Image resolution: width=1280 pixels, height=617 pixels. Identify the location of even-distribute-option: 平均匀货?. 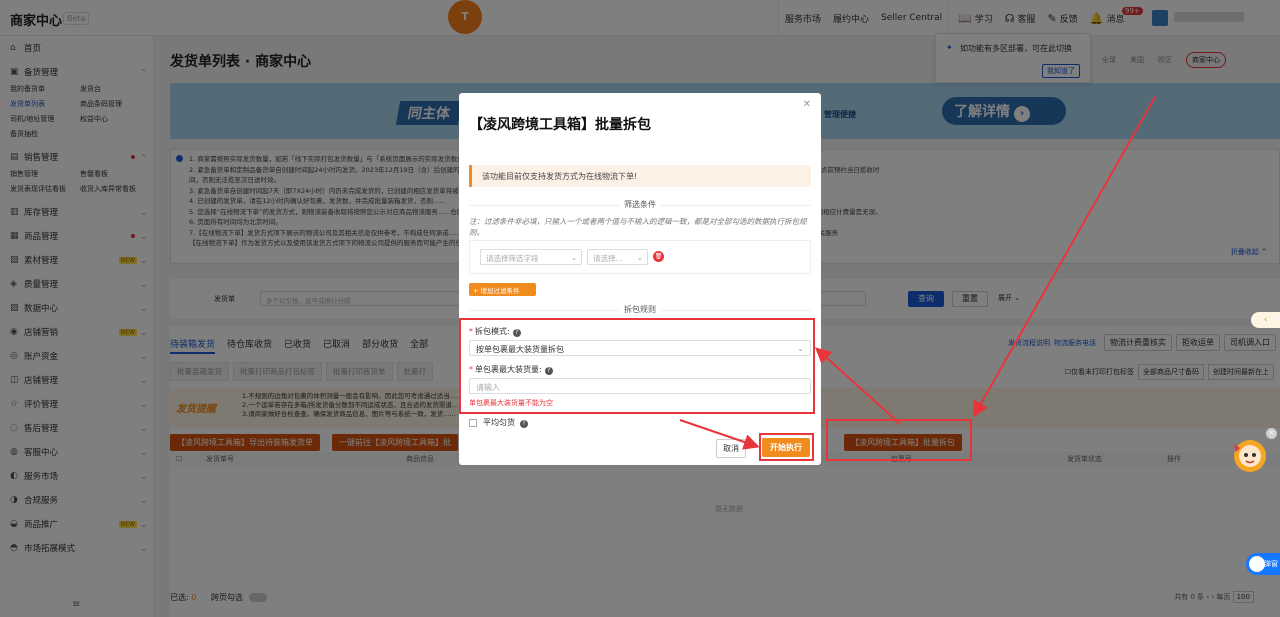
(498, 422).